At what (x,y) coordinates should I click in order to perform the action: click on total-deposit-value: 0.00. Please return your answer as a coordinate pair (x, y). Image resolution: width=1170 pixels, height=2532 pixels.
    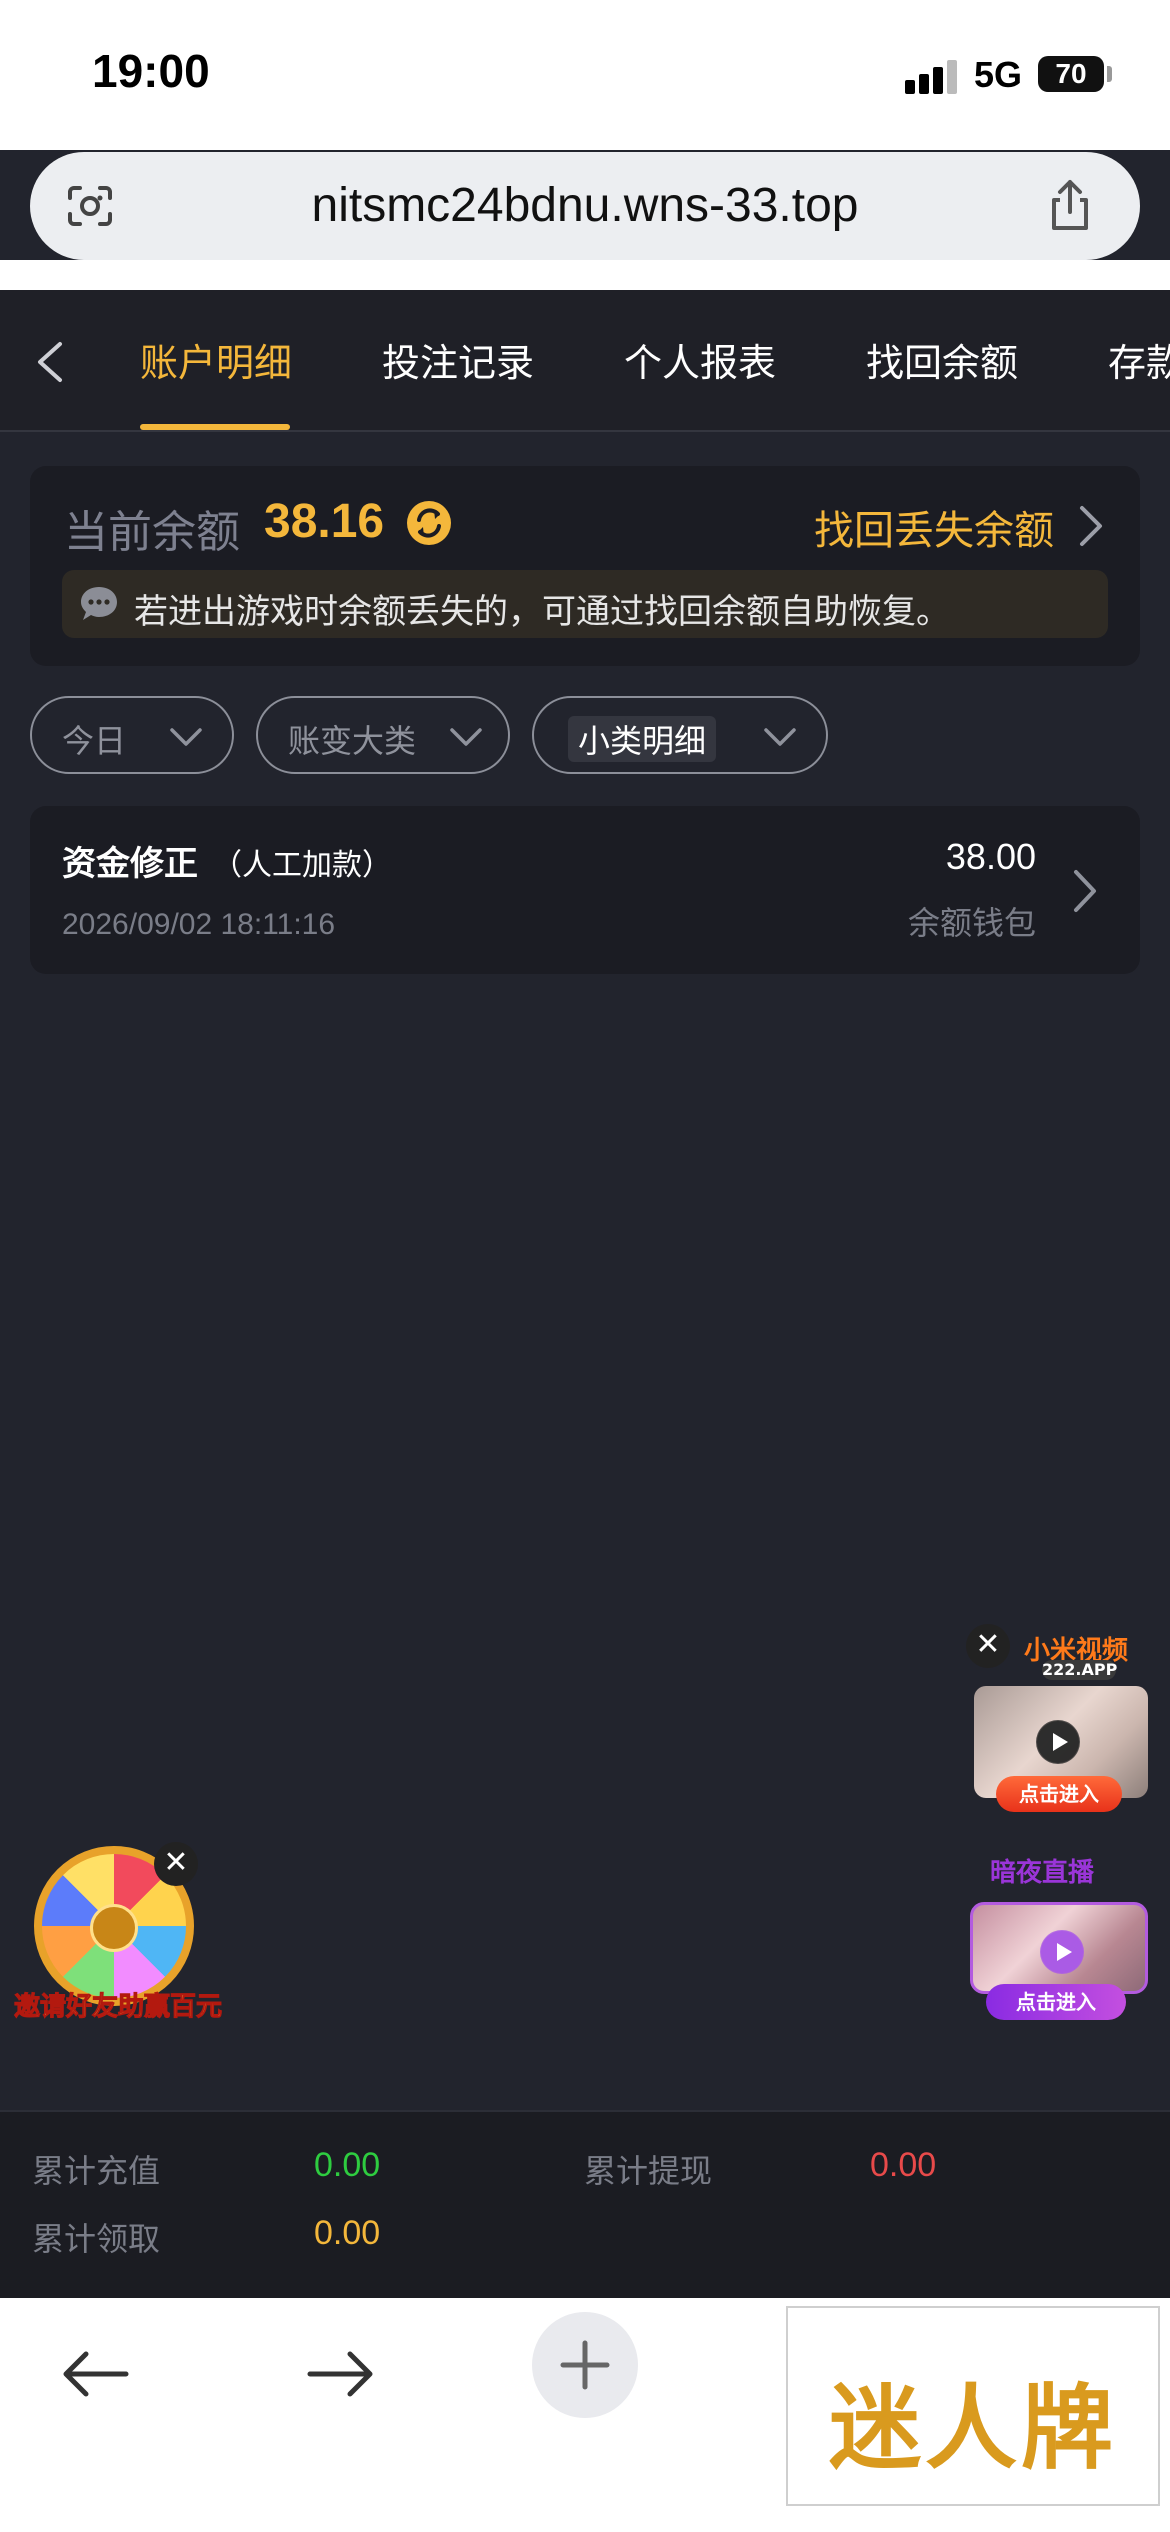
    Looking at the image, I should click on (347, 2165).